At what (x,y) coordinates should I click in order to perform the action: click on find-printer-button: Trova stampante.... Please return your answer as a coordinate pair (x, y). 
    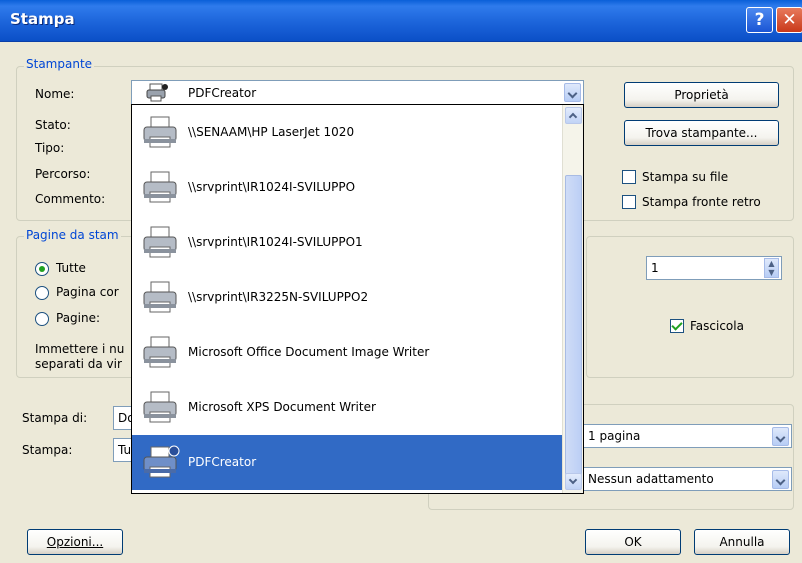
    Looking at the image, I should click on (701, 133).